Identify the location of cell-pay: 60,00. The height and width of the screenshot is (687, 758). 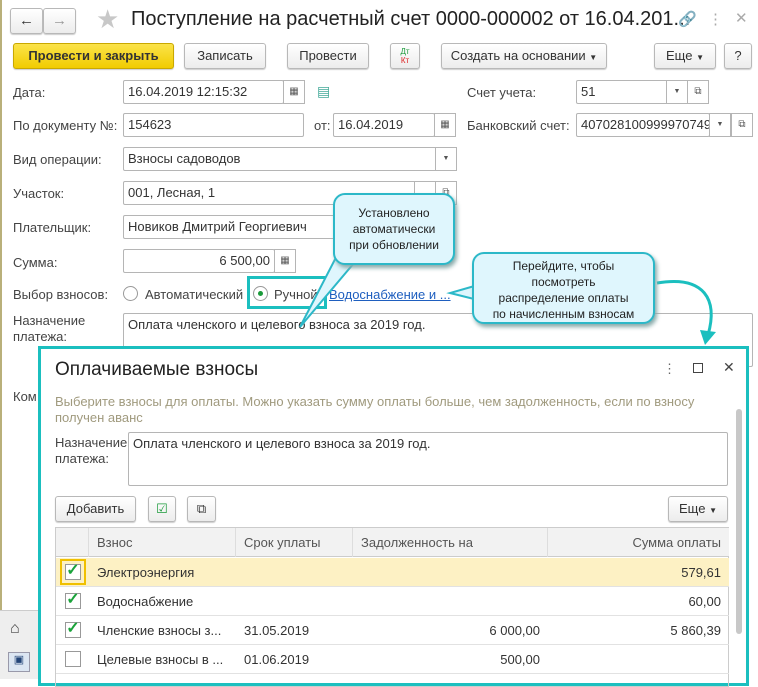
(638, 601).